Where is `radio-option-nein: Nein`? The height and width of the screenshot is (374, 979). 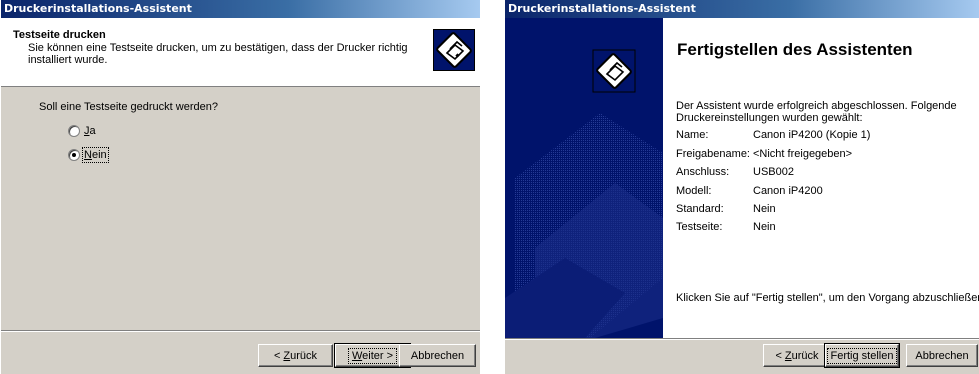
radio-option-nein: Nein is located at coordinates (88, 155).